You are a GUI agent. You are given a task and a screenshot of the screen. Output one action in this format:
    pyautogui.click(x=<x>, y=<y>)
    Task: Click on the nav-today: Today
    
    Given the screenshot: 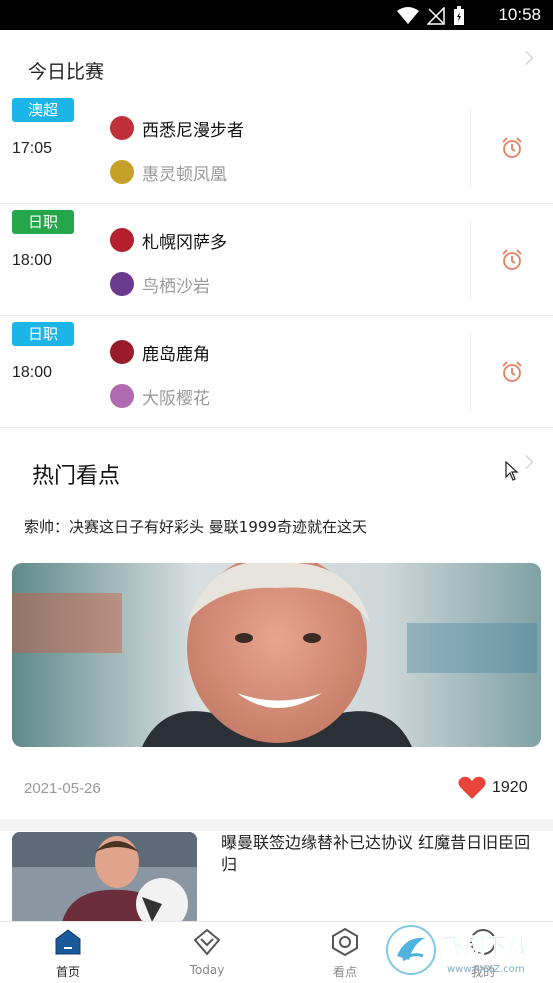 What is the action you would take?
    pyautogui.click(x=207, y=952)
    